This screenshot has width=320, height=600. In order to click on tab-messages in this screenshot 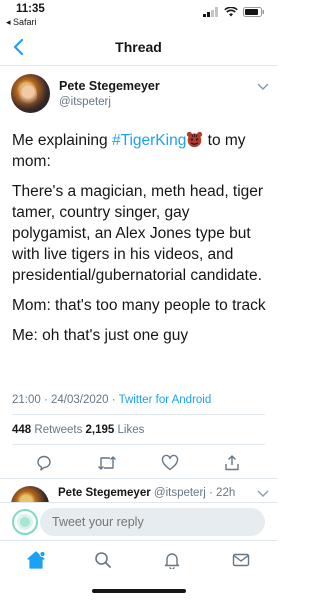, I will do `click(241, 560)`.